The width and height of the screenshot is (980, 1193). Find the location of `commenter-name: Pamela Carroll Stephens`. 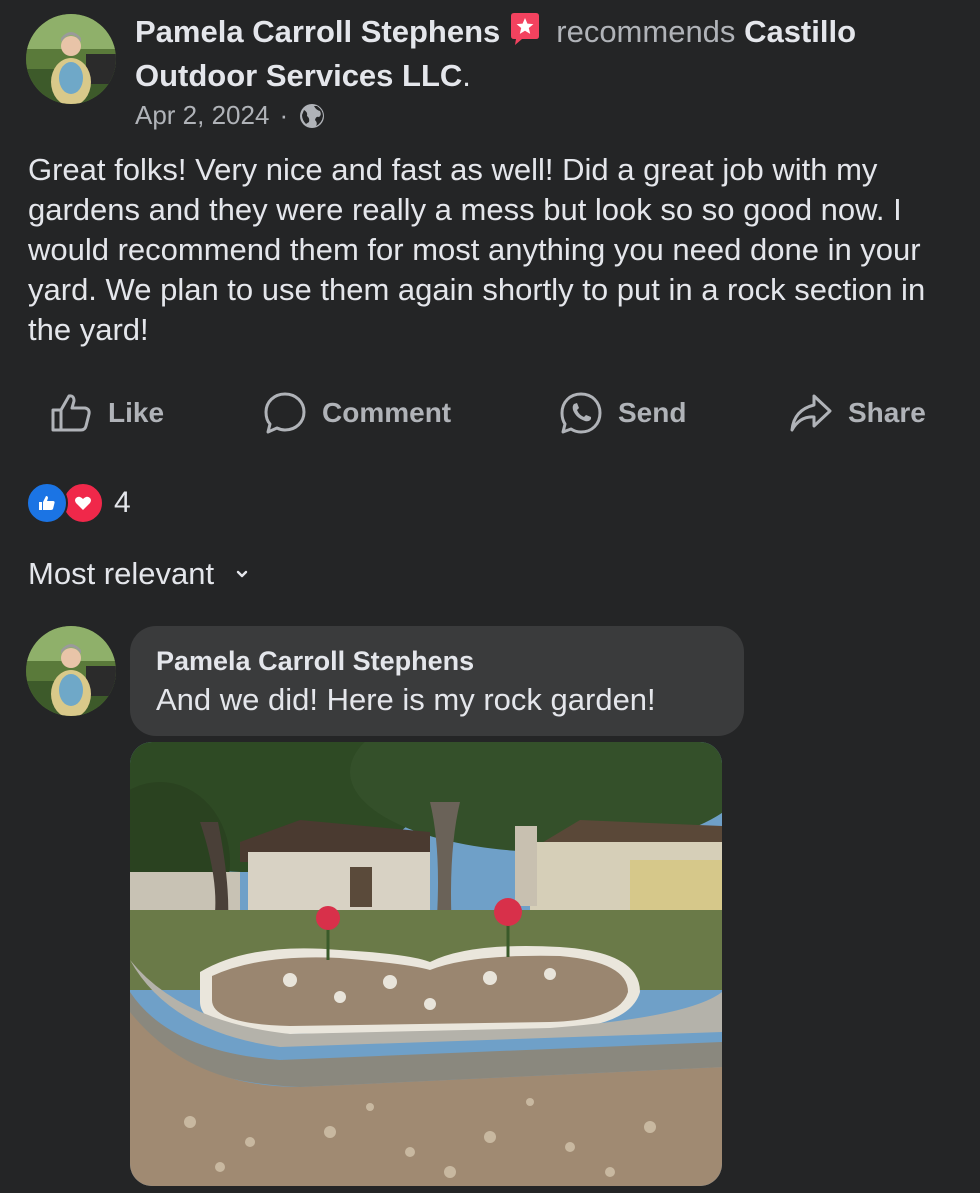

commenter-name: Pamela Carroll Stephens is located at coordinates (437, 661).